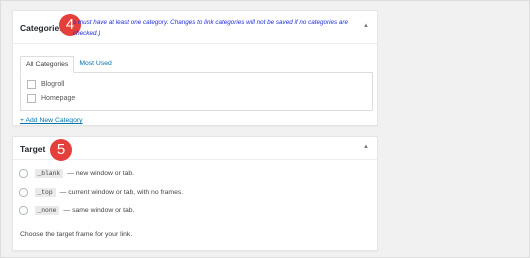 Image resolution: width=530 pixels, height=258 pixels. I want to click on target-help-text: Choose the target frame for your link., so click(76, 234).